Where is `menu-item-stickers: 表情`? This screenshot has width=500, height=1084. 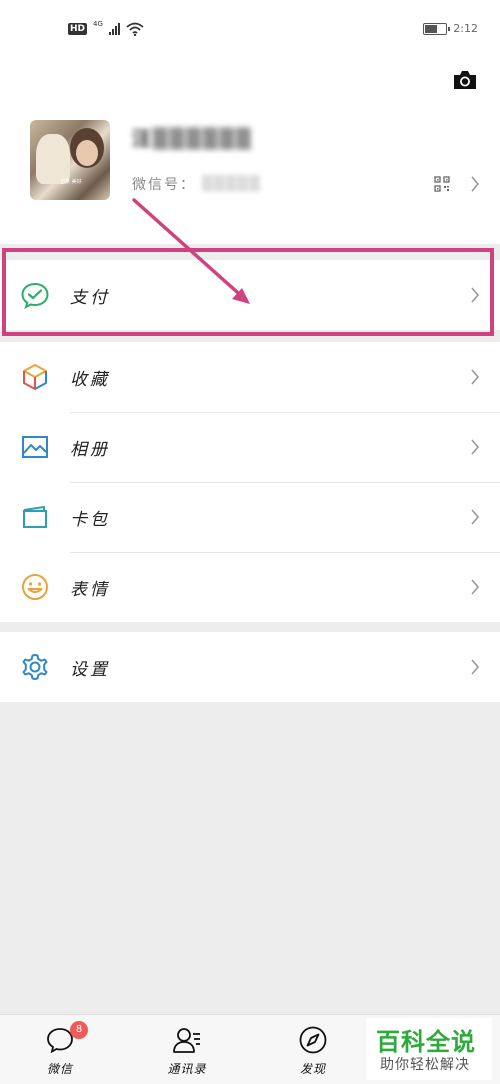
menu-item-stickers: 表情 is located at coordinates (250, 587).